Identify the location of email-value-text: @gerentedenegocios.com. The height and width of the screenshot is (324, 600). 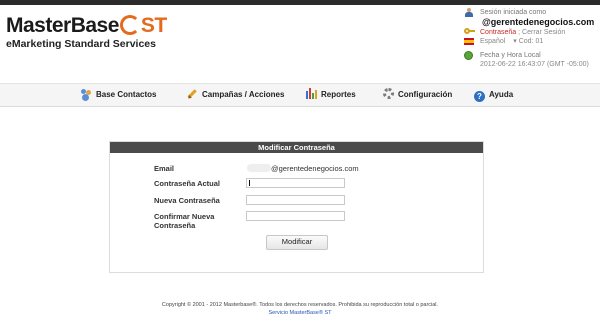
(315, 168).